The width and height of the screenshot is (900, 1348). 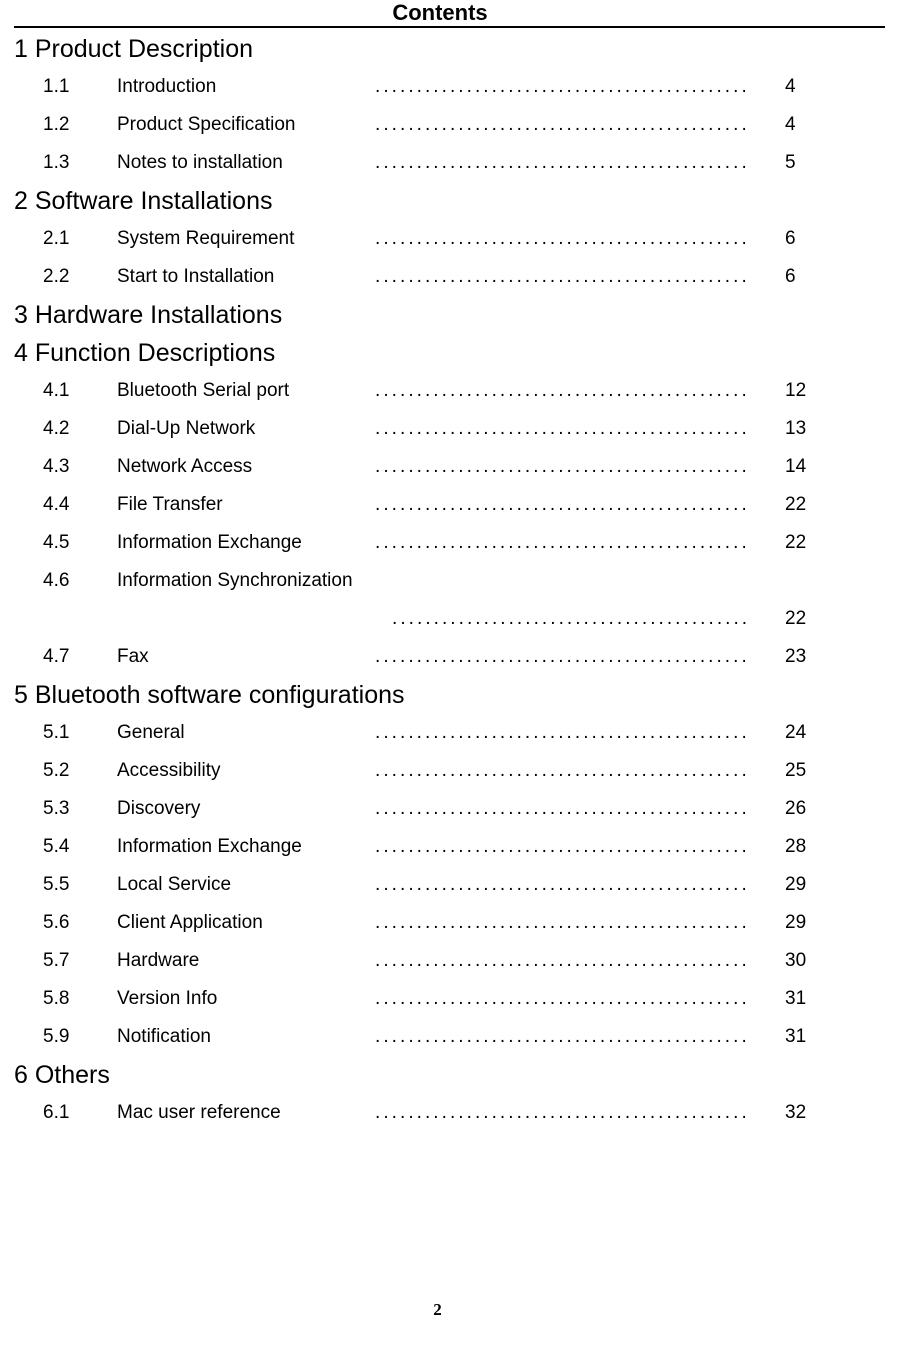 I want to click on toc-chapter-heading: 3 Hardware Installations, so click(x=450, y=315).